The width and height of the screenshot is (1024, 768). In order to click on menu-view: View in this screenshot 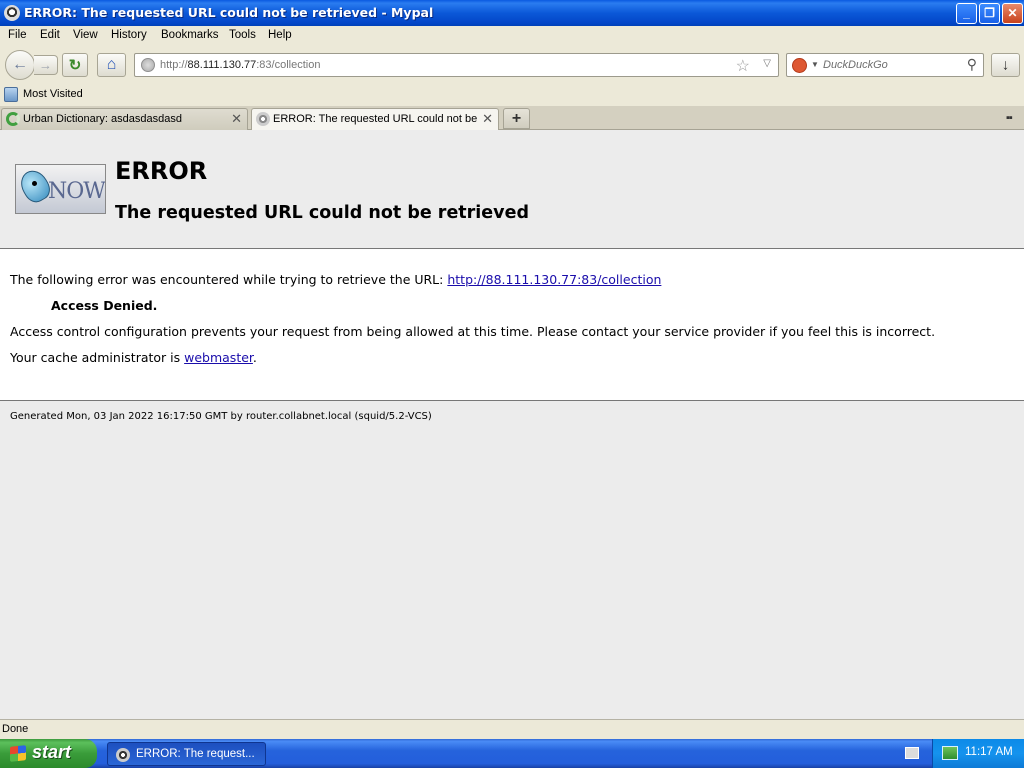, I will do `click(85, 35)`.